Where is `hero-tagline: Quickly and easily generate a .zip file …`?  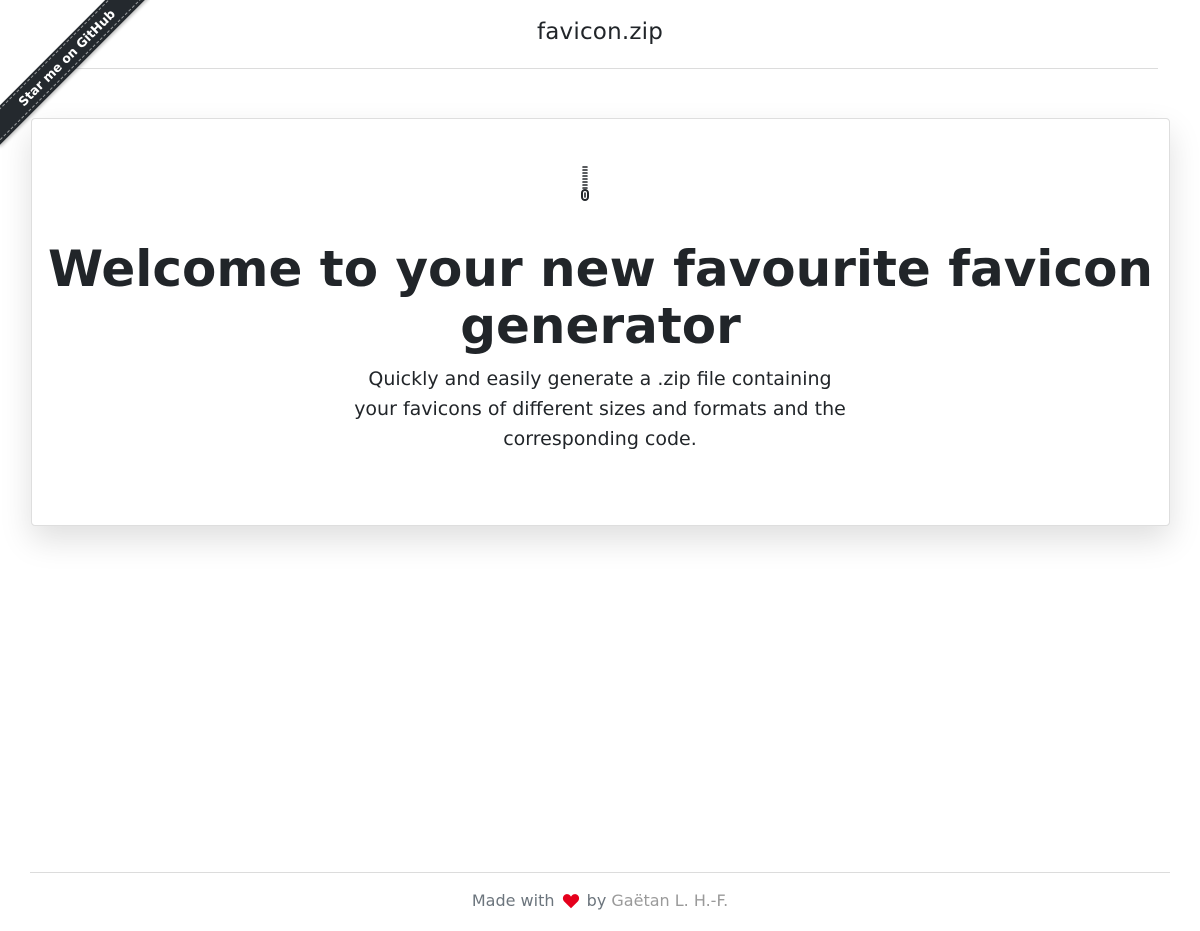 hero-tagline: Quickly and easily generate a .zip file … is located at coordinates (600, 409).